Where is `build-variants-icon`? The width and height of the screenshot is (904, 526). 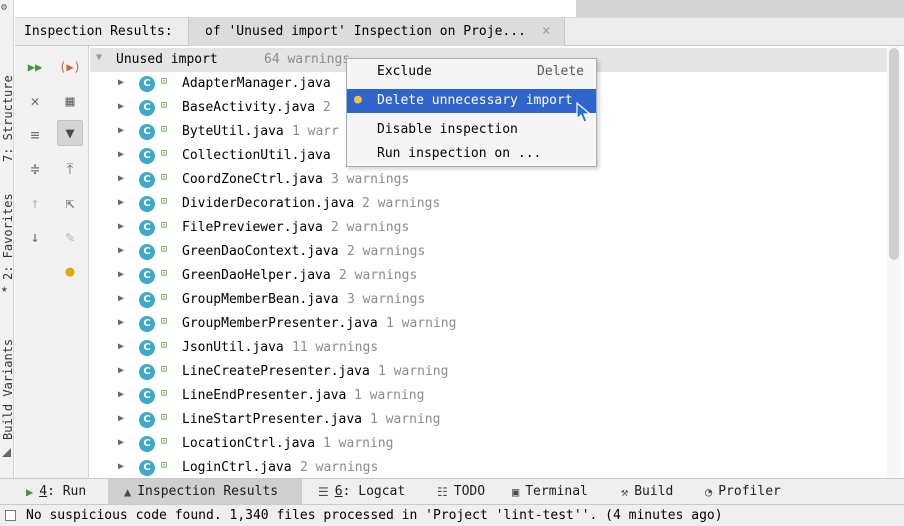 build-variants-icon is located at coordinates (6, 452).